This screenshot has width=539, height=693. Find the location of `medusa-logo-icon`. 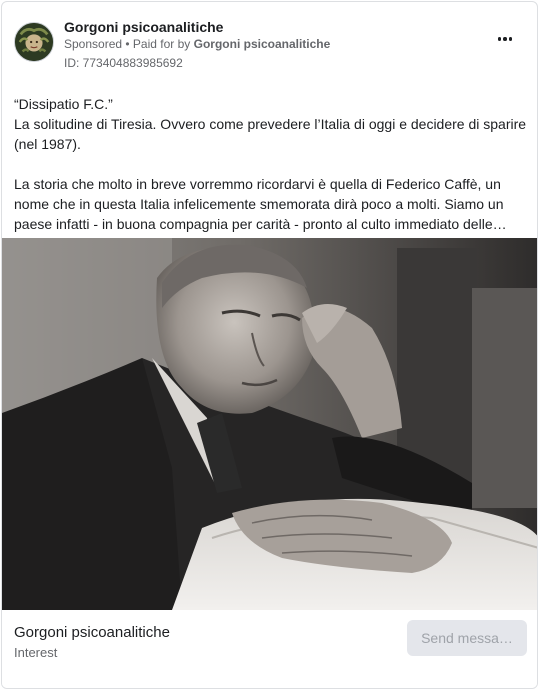

medusa-logo-icon is located at coordinates (34, 42).